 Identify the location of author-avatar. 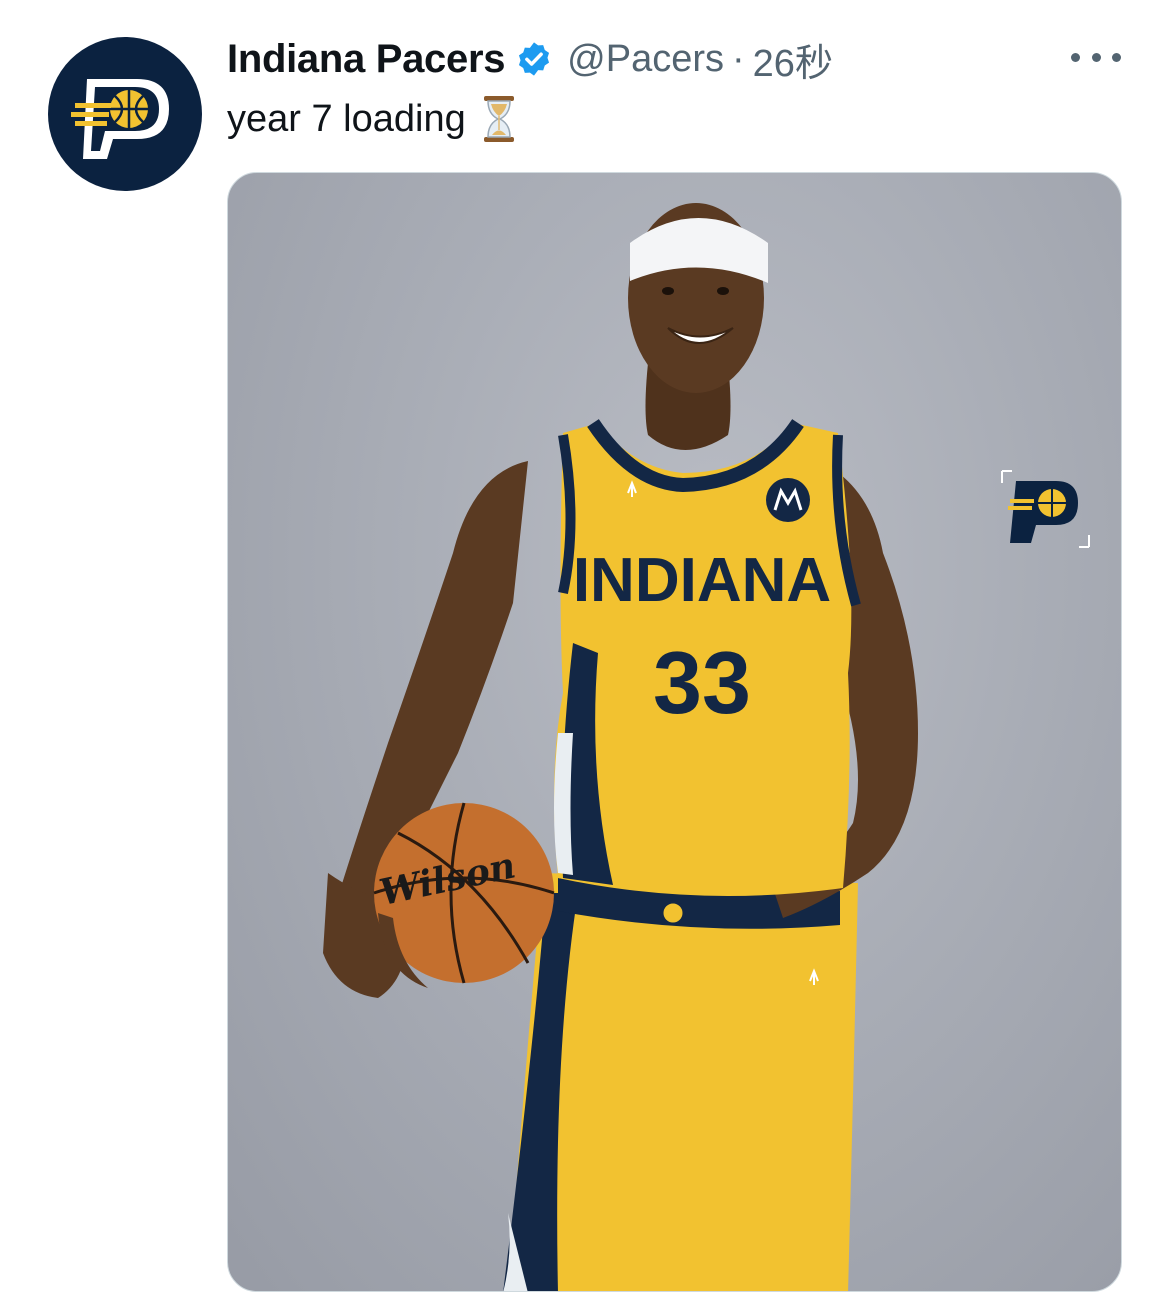
(125, 114).